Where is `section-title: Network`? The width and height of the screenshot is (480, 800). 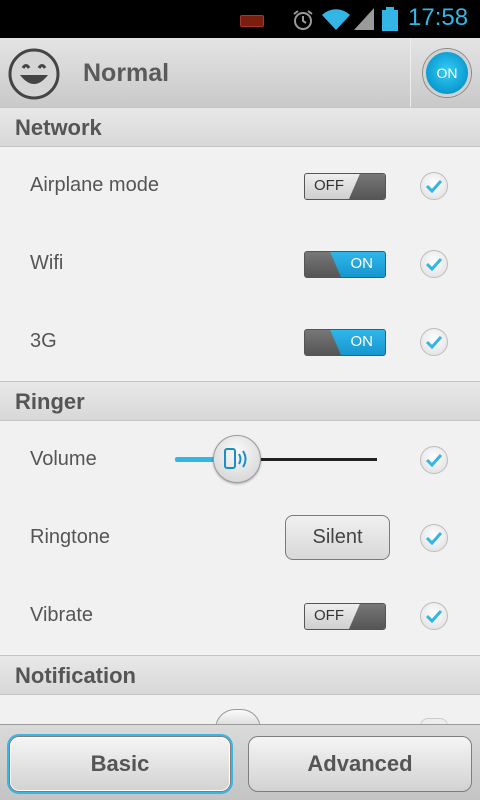
section-title: Network is located at coordinates (58, 127).